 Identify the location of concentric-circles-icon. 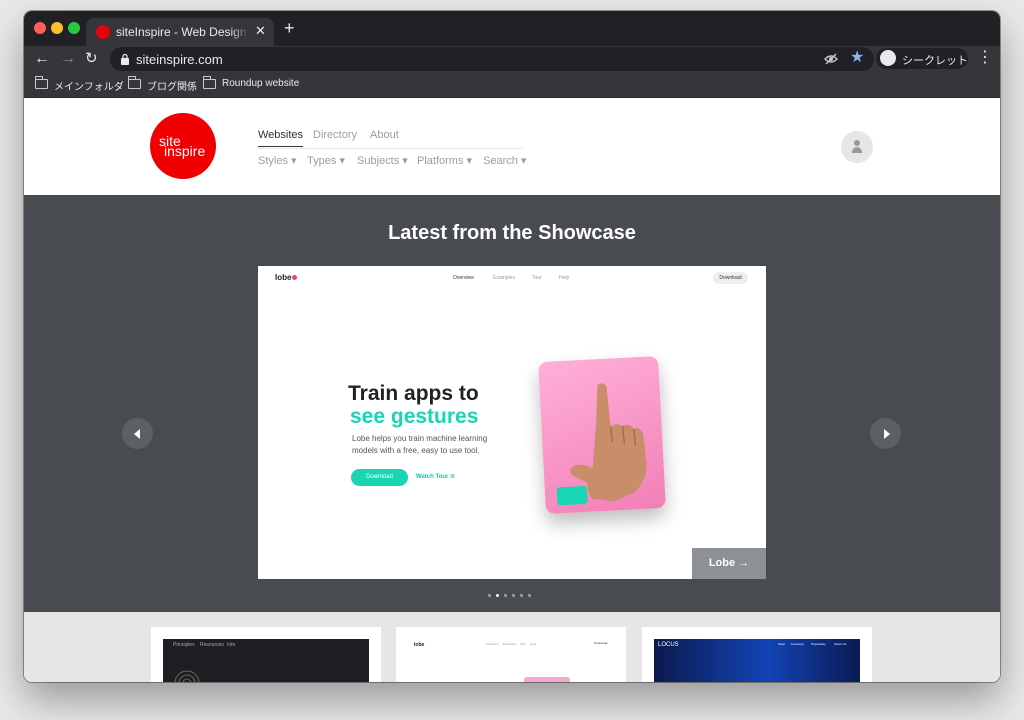
(187, 676).